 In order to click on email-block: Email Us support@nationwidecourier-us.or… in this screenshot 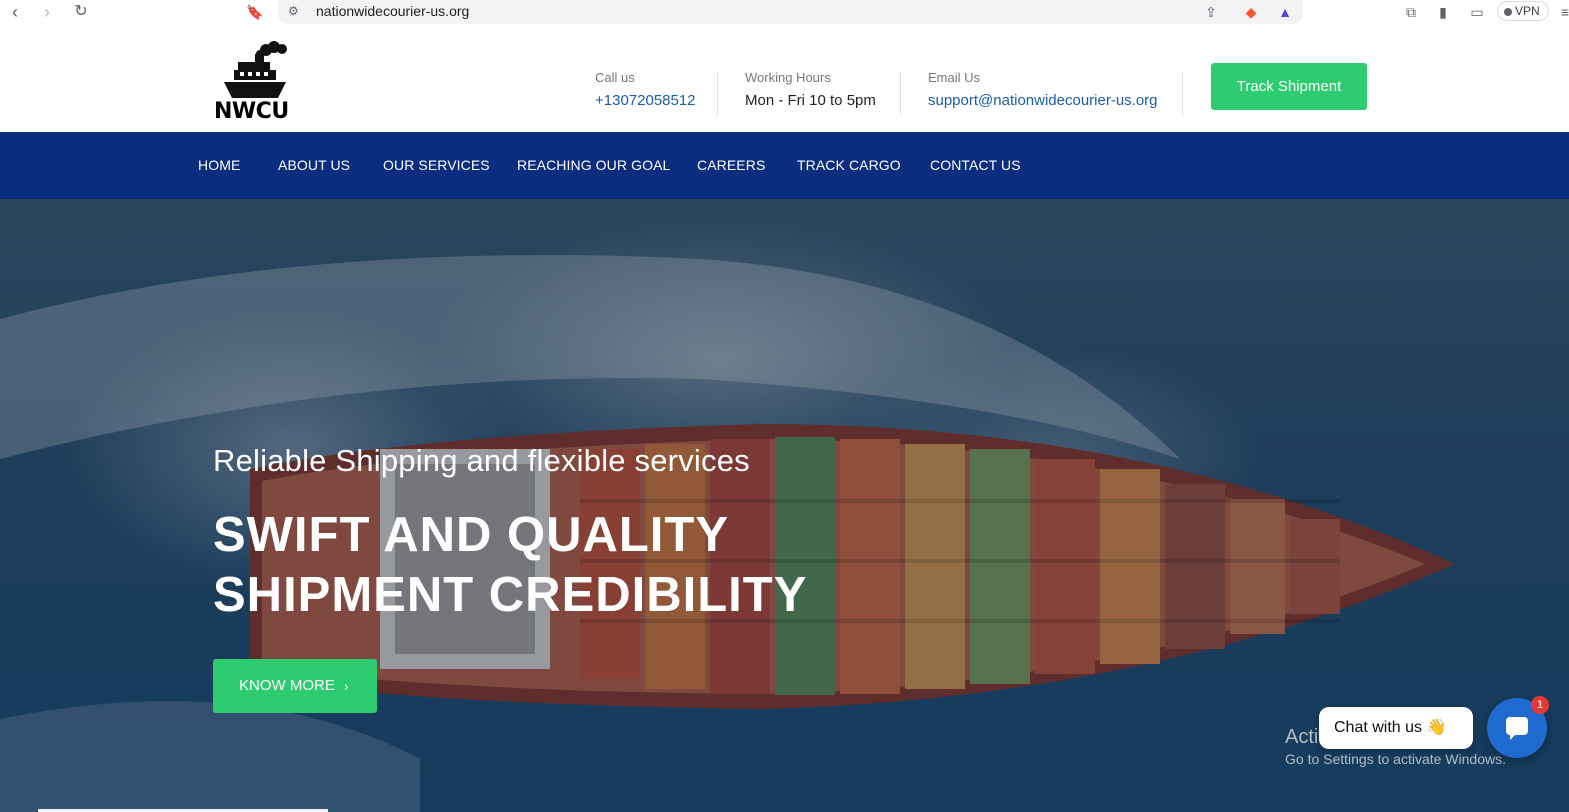, I will do `click(1043, 89)`.